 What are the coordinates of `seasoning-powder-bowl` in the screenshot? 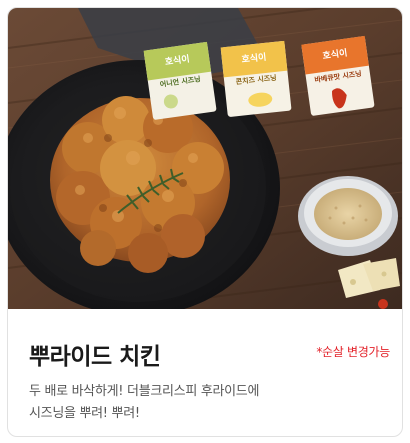 It's located at (348, 216).